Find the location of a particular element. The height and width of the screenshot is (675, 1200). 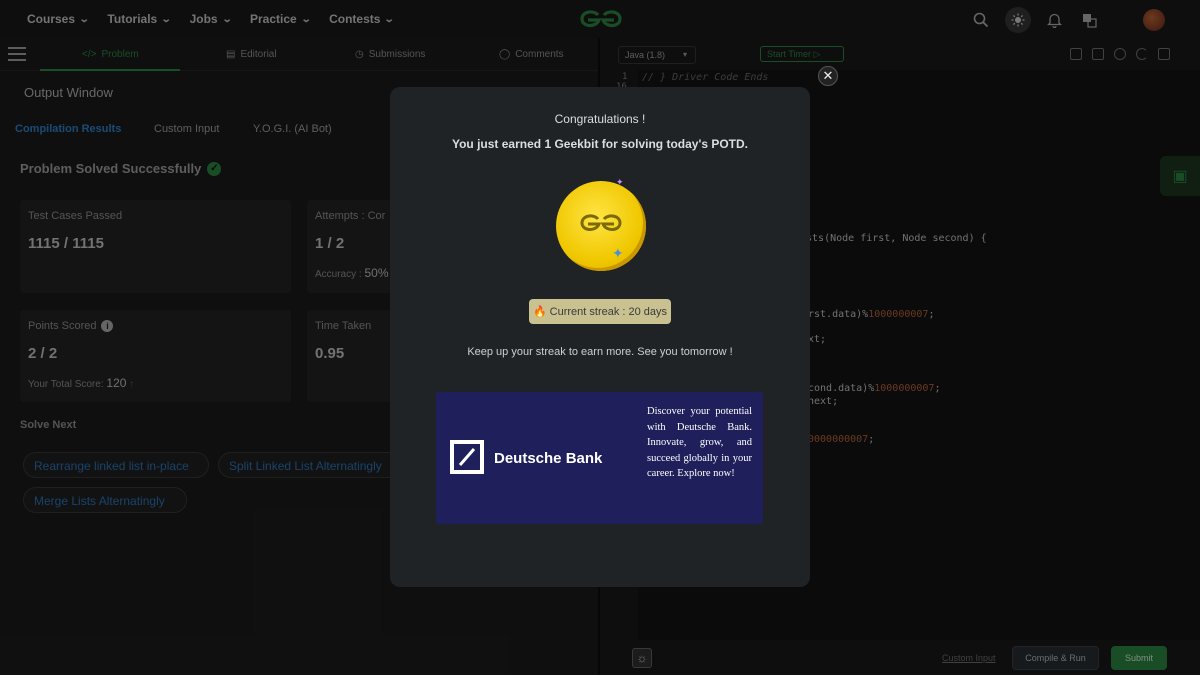

gfg-coin-logo is located at coordinates (601, 222).